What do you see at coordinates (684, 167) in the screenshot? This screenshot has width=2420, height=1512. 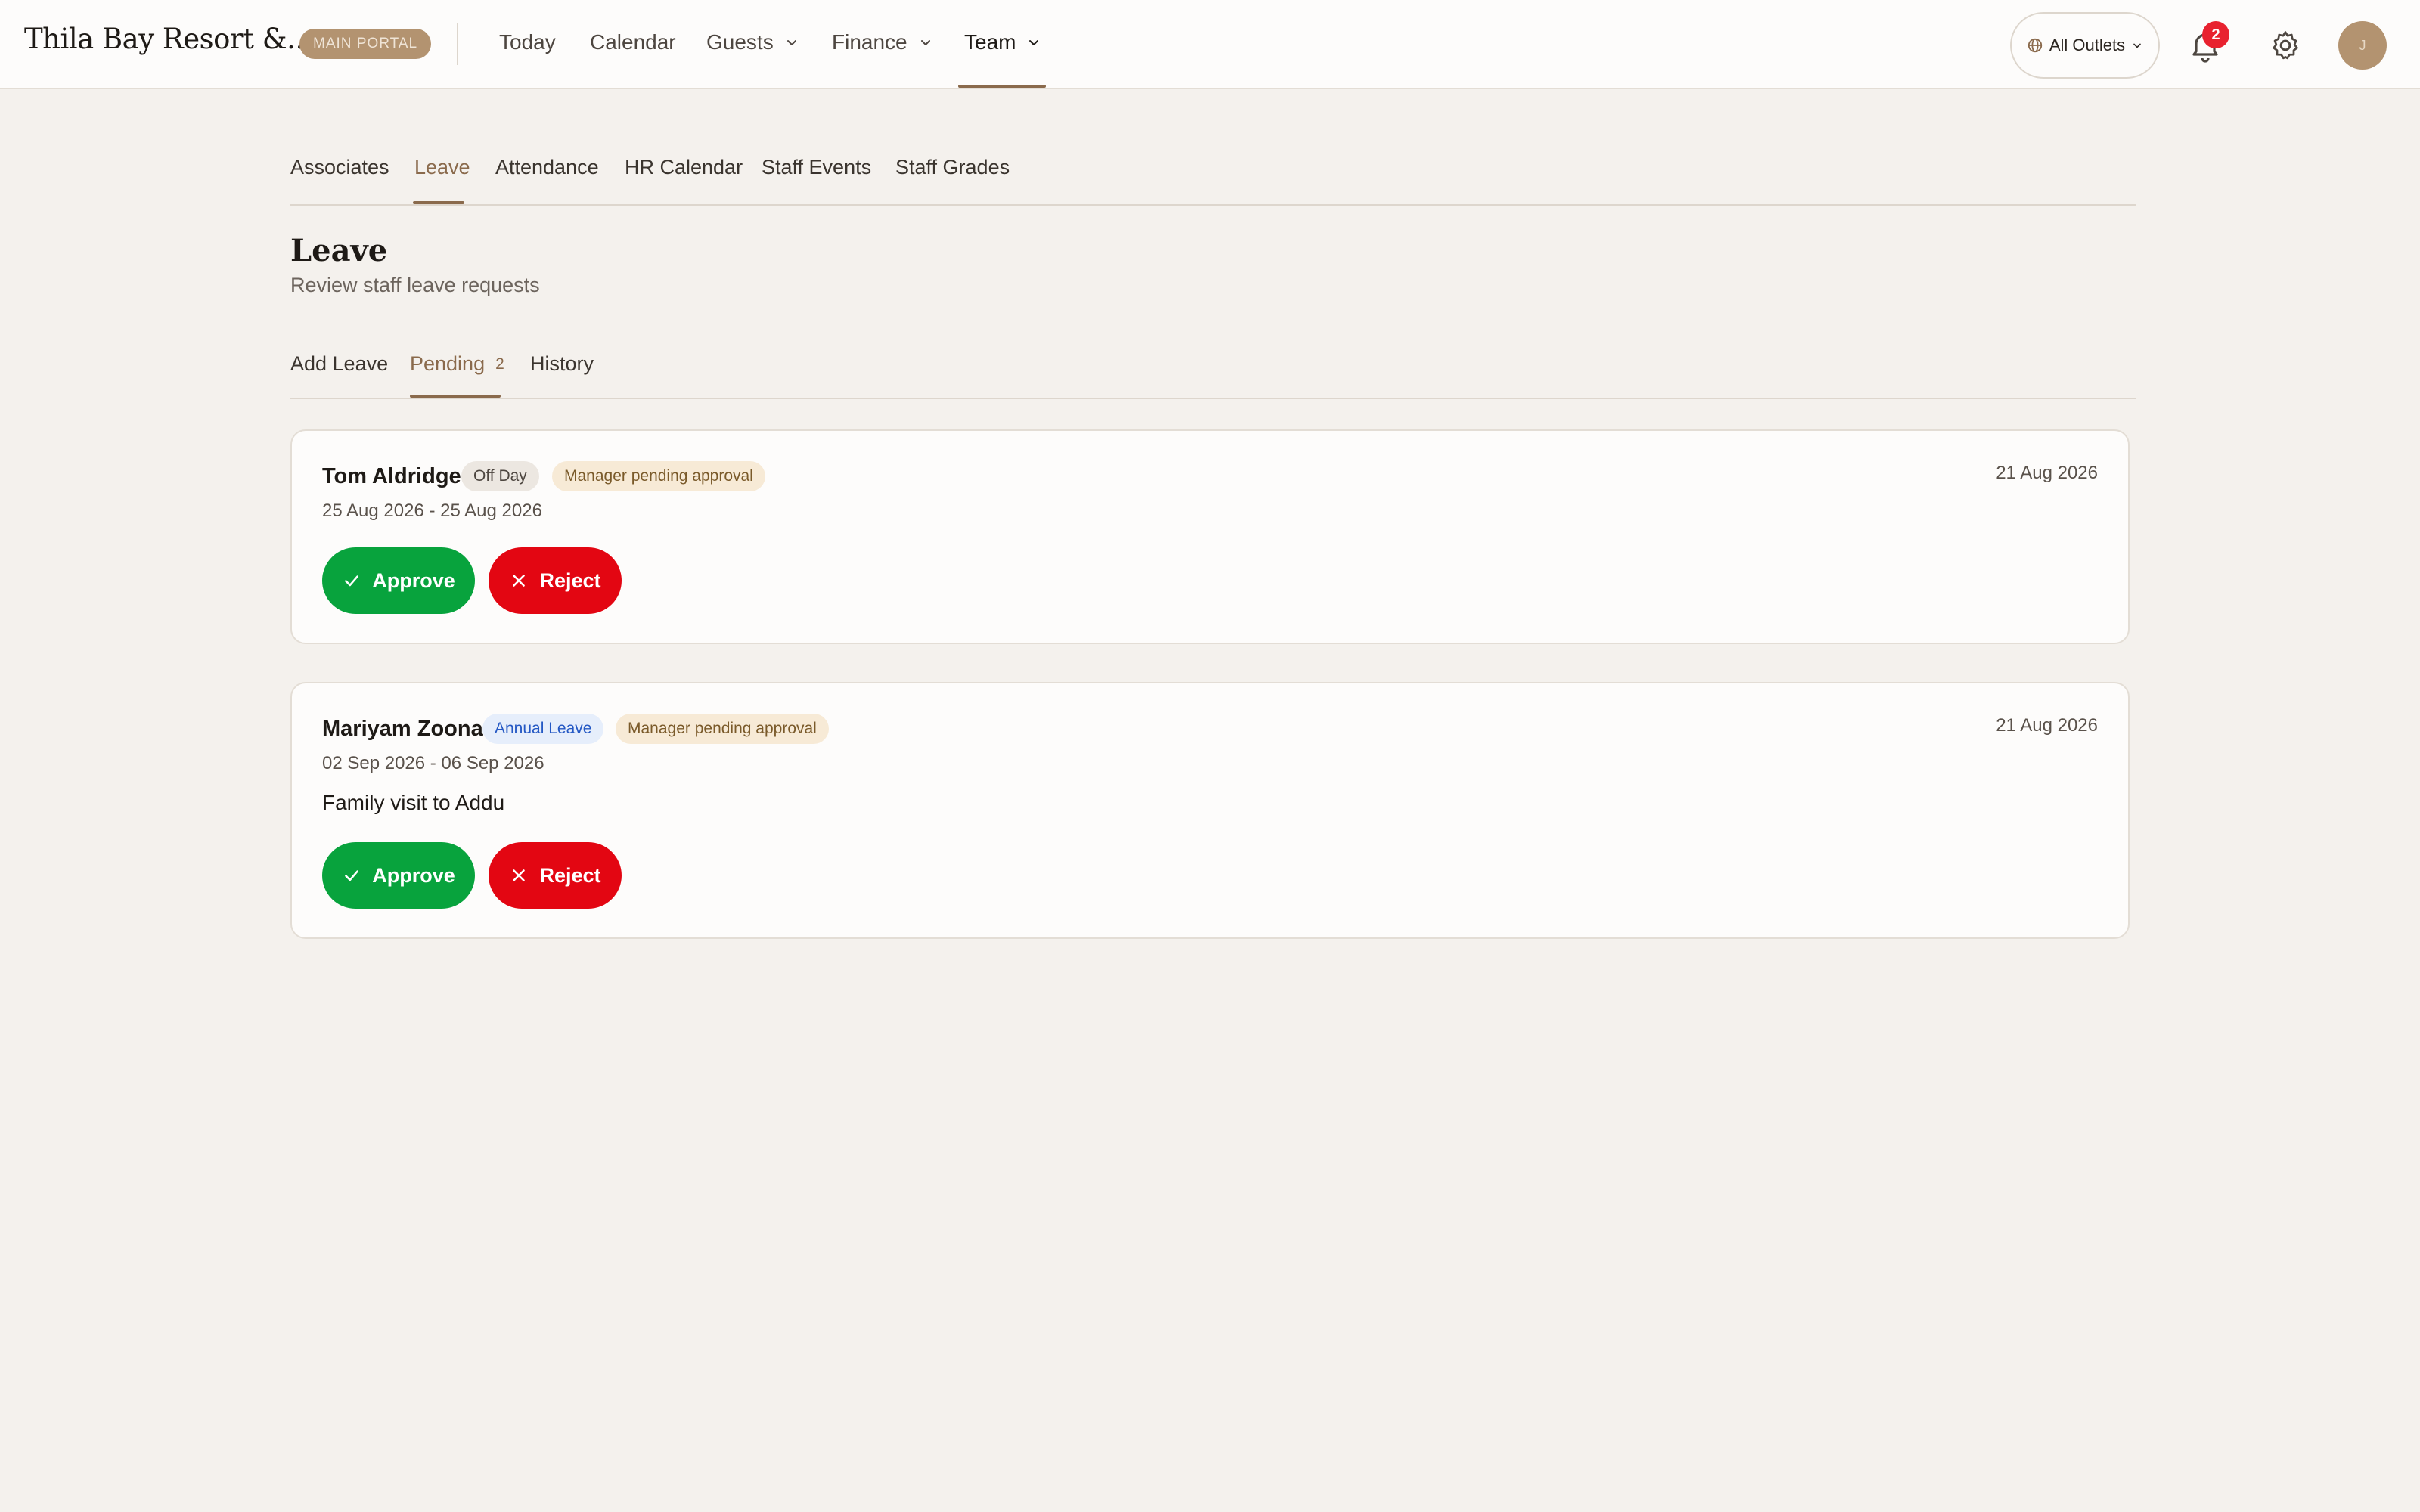 I see `tab-hr-calendar: HR Calendar` at bounding box center [684, 167].